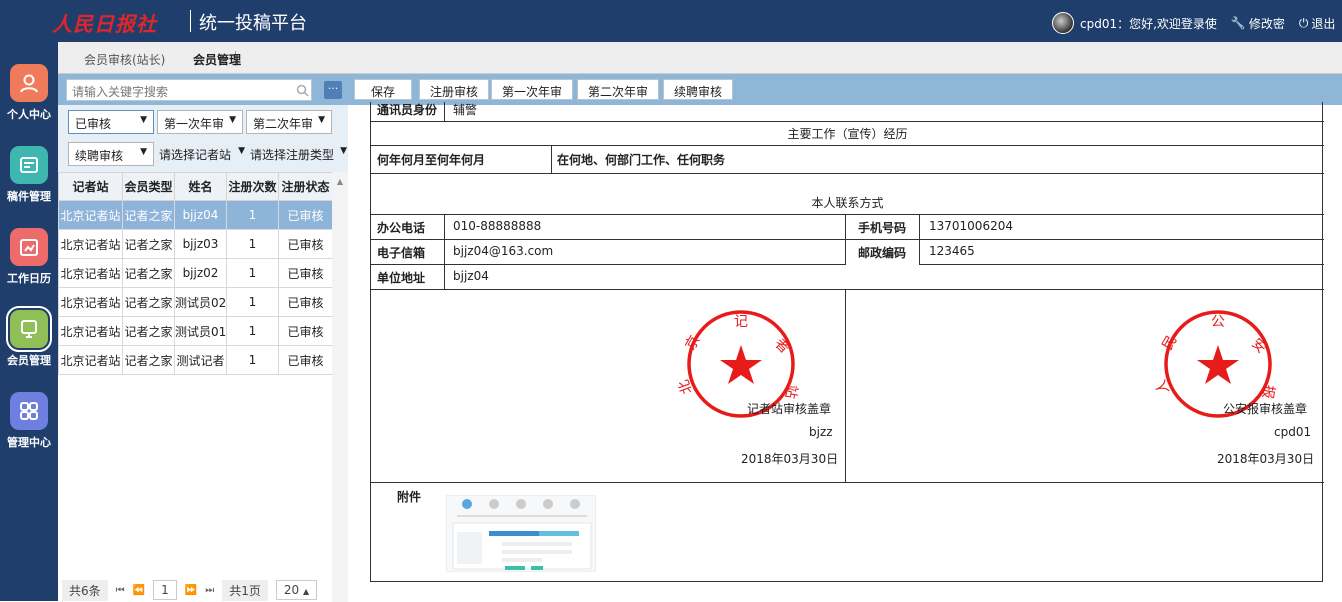  Describe the element at coordinates (29, 165) in the screenshot. I see `document-icon` at that location.